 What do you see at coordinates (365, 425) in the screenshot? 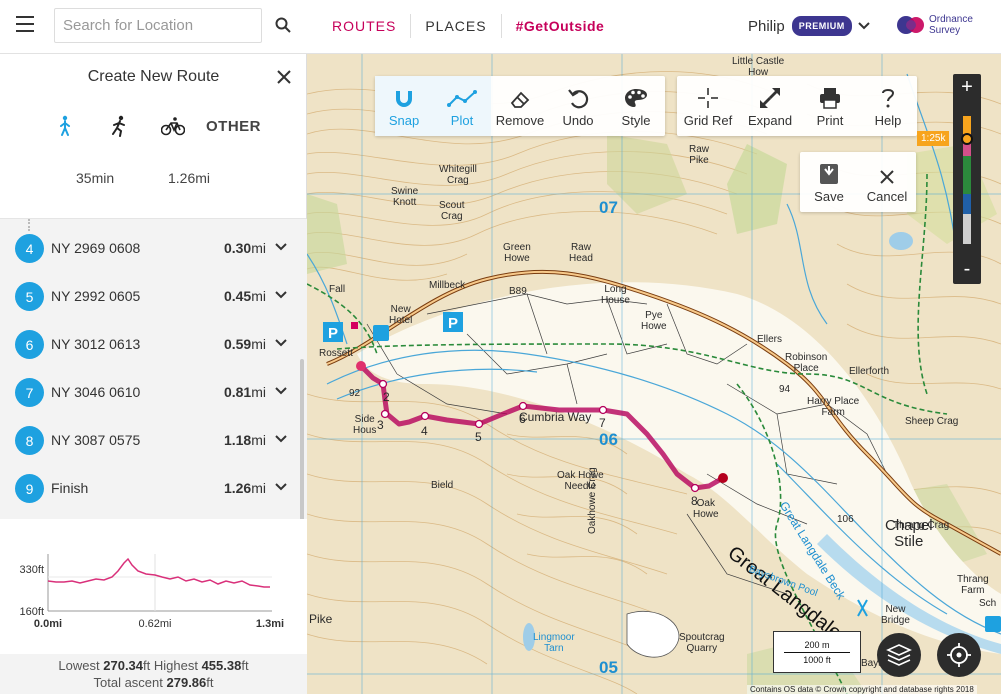
I see `place-label: Side Hous` at bounding box center [365, 425].